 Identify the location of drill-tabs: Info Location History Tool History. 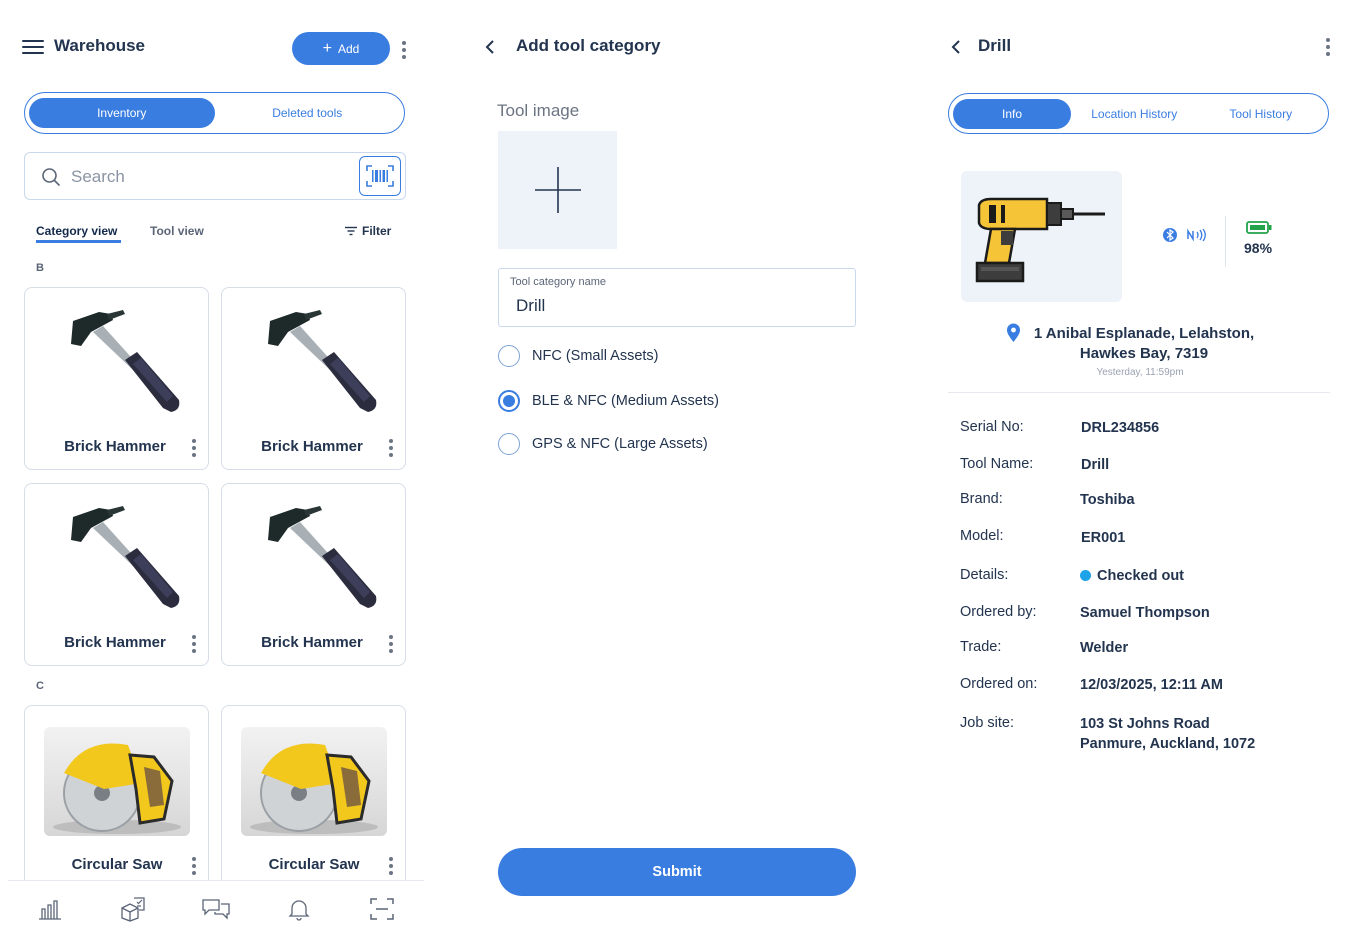
(1138, 113).